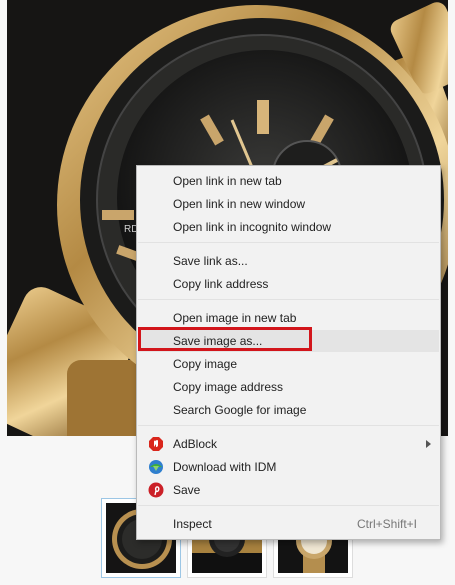 This screenshot has width=455, height=585. I want to click on idm-icon, so click(156, 467).